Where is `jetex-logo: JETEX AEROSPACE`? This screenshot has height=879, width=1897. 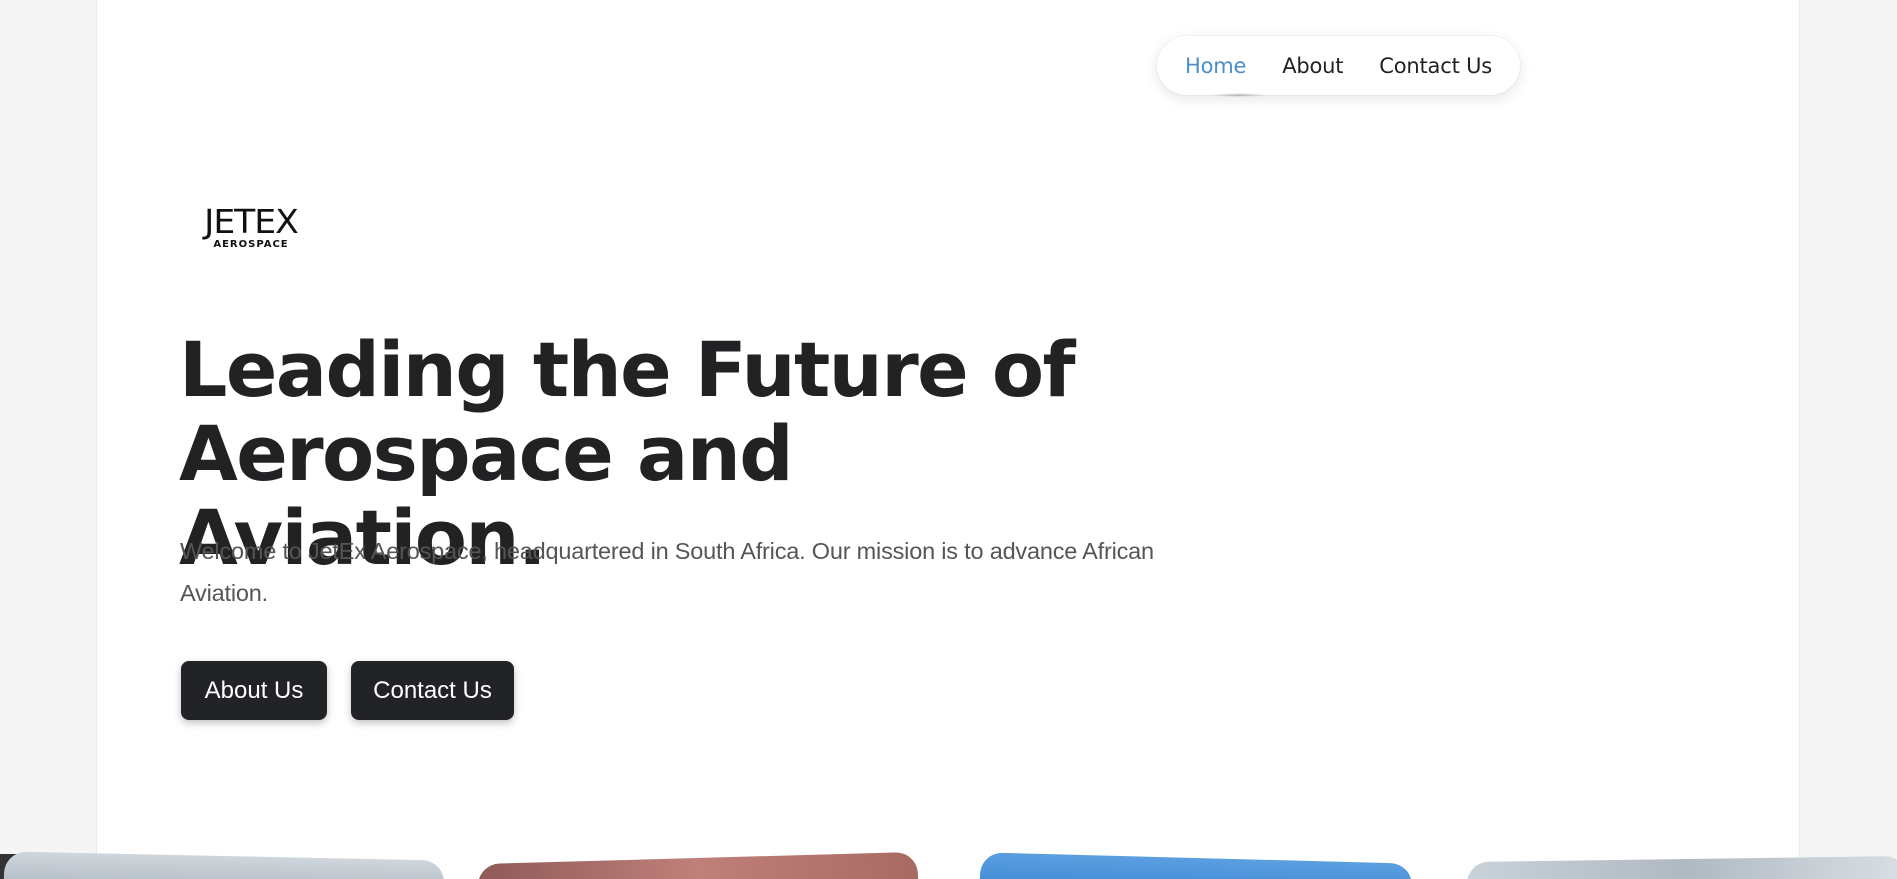 jetex-logo: JETEX AEROSPACE is located at coordinates (251, 229).